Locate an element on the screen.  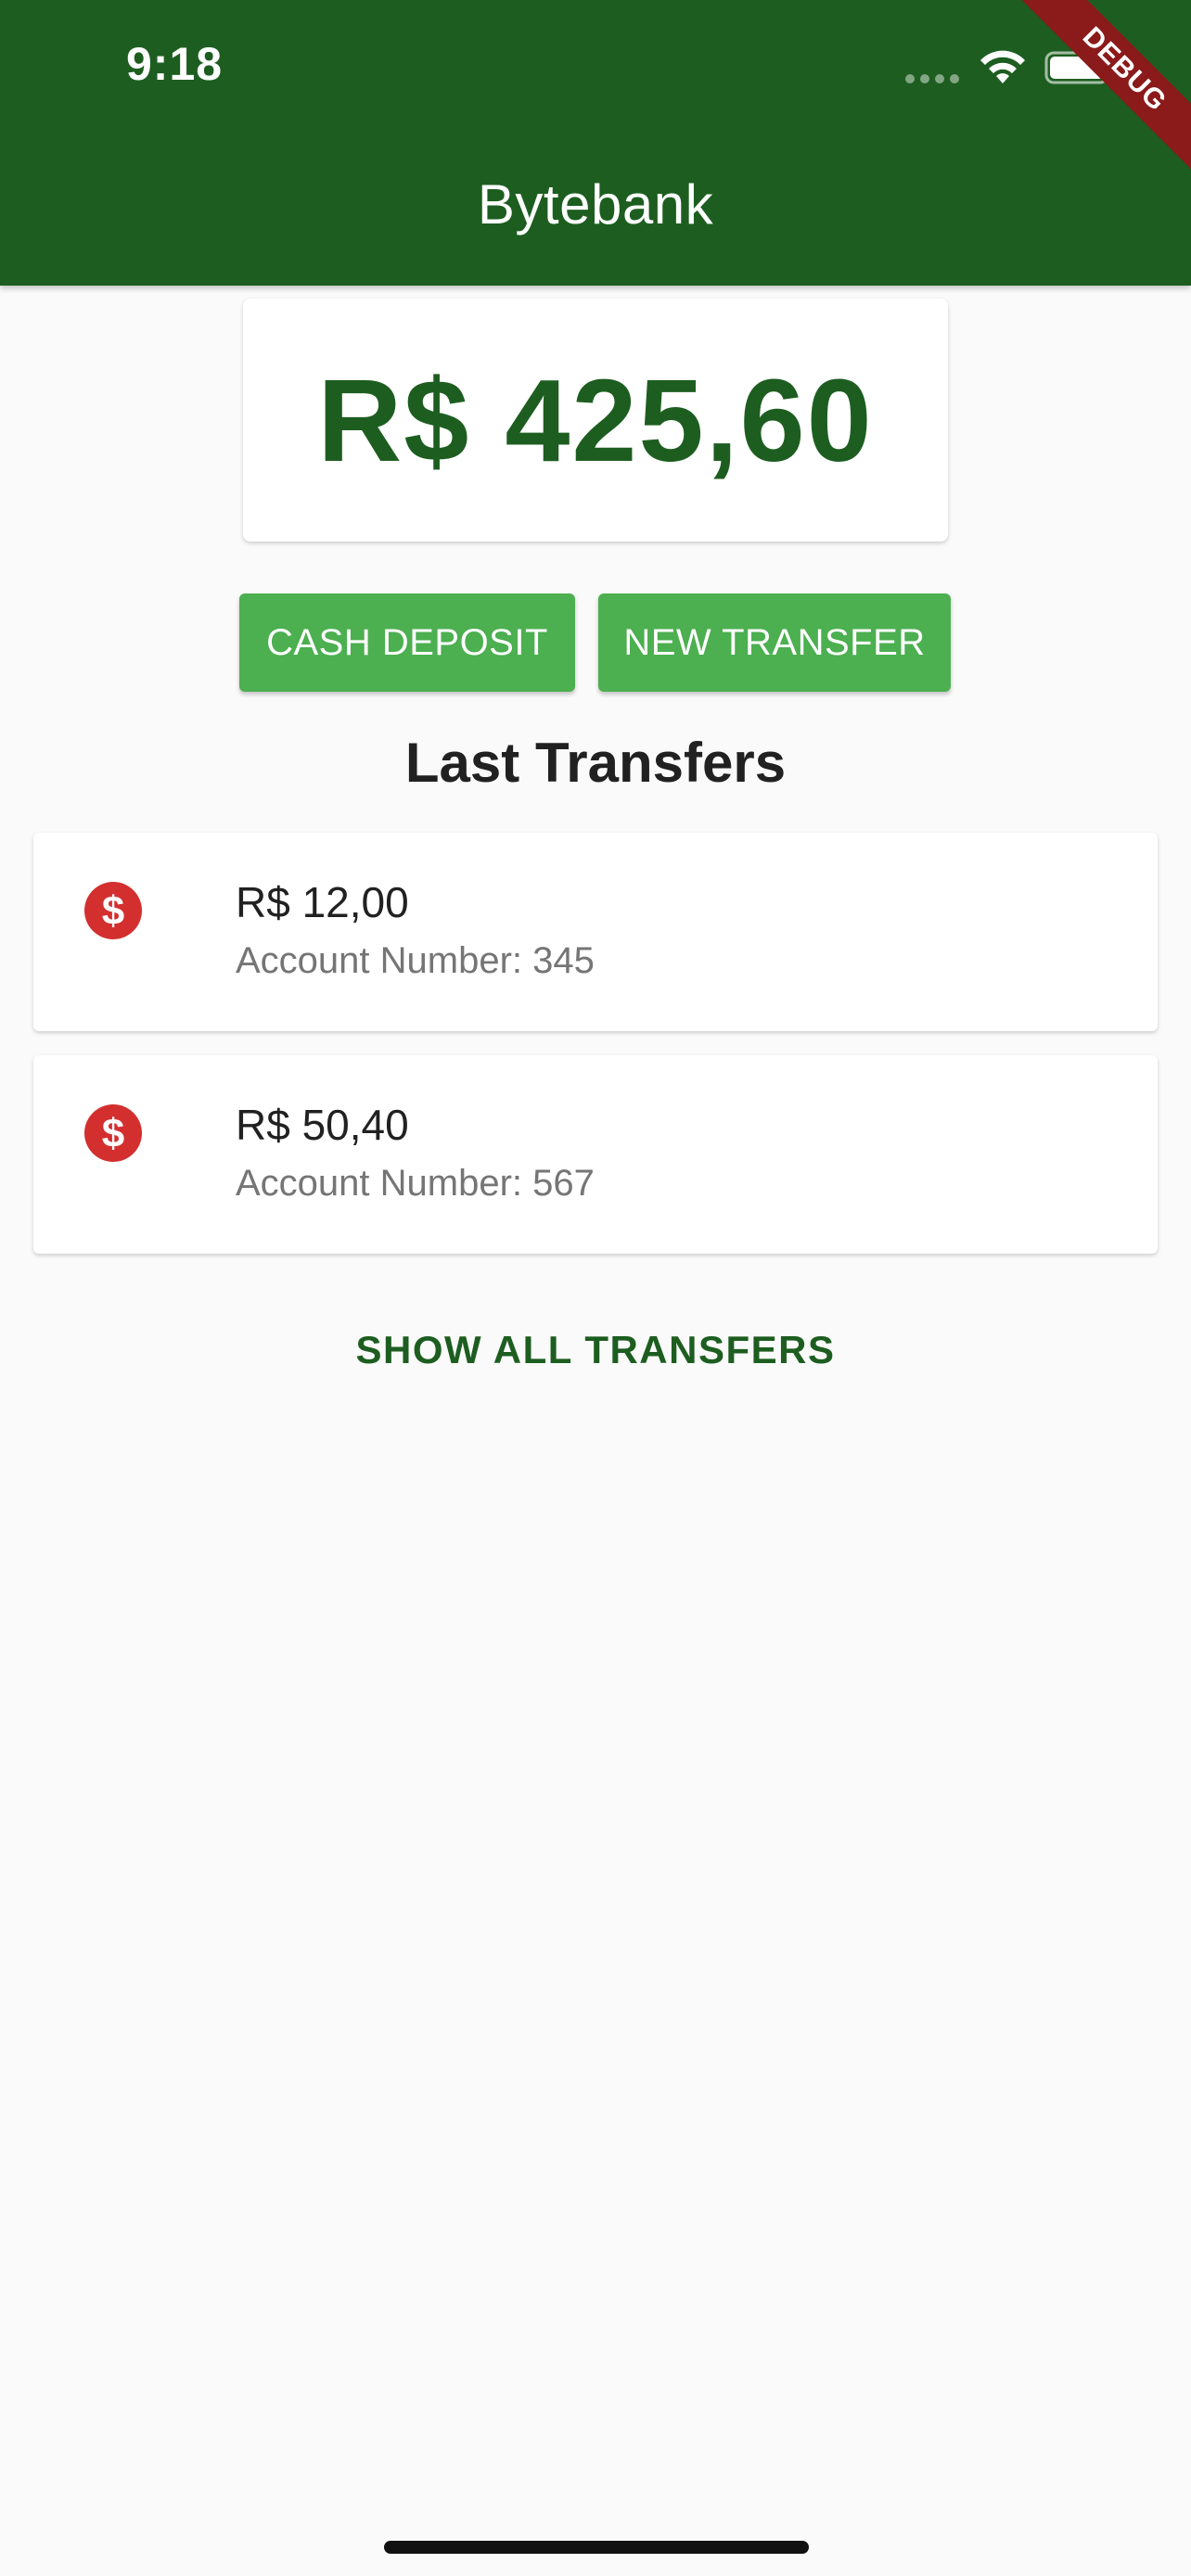
balance-card: R$ 425,60 is located at coordinates (595, 420).